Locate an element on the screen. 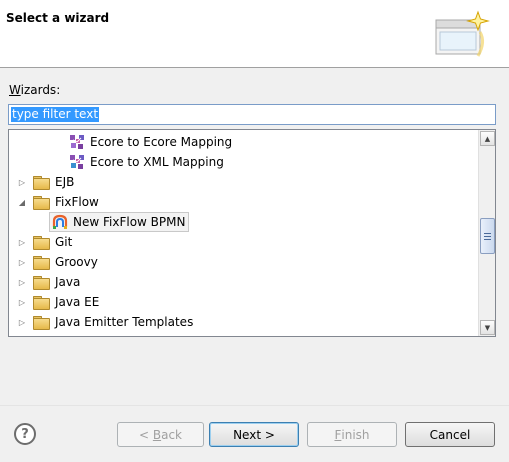  tree-item: New FixFlow BPMN is located at coordinates (119, 222).